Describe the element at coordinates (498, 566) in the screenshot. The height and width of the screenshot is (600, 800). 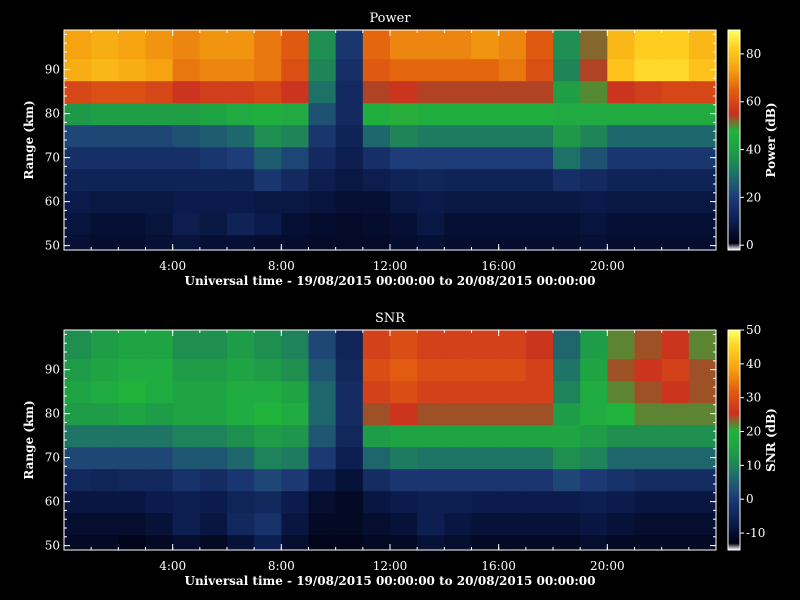
I see `x-tick-label: 16:00` at that location.